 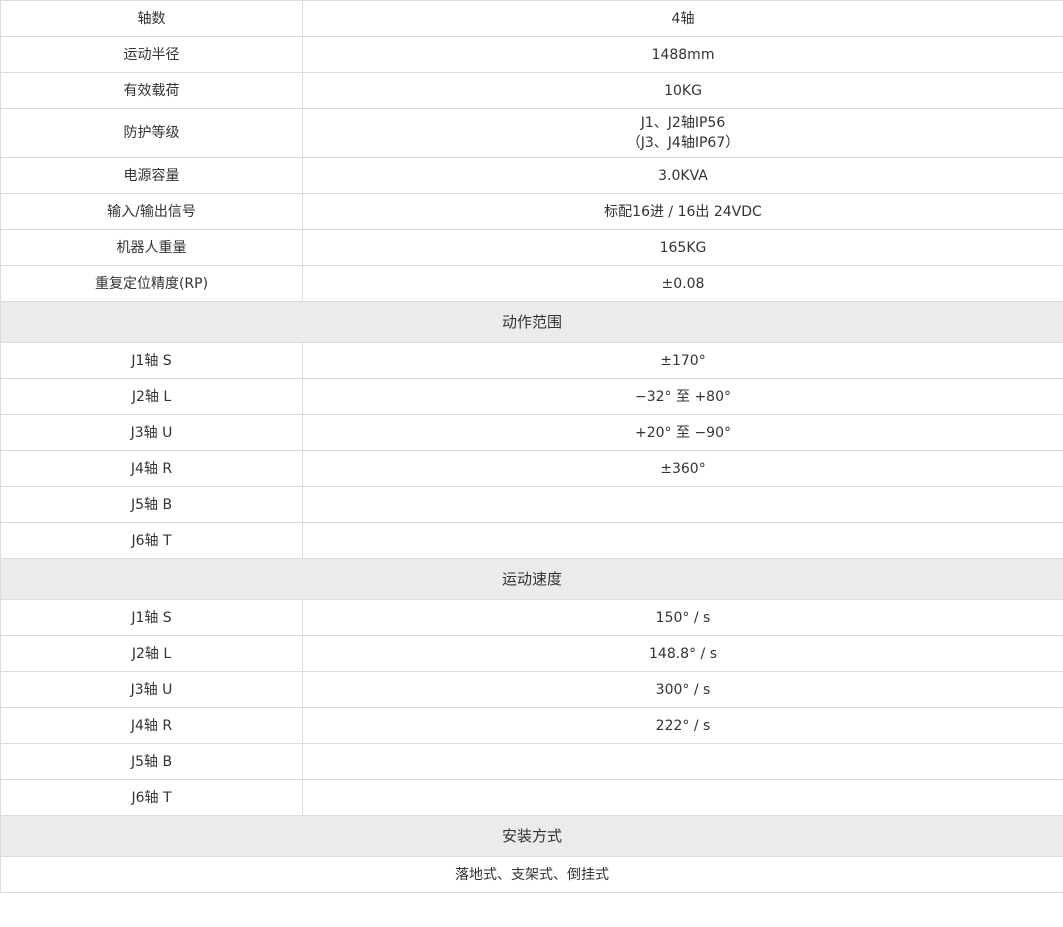 I want to click on spec-label: 运动半径, so click(x=151, y=54).